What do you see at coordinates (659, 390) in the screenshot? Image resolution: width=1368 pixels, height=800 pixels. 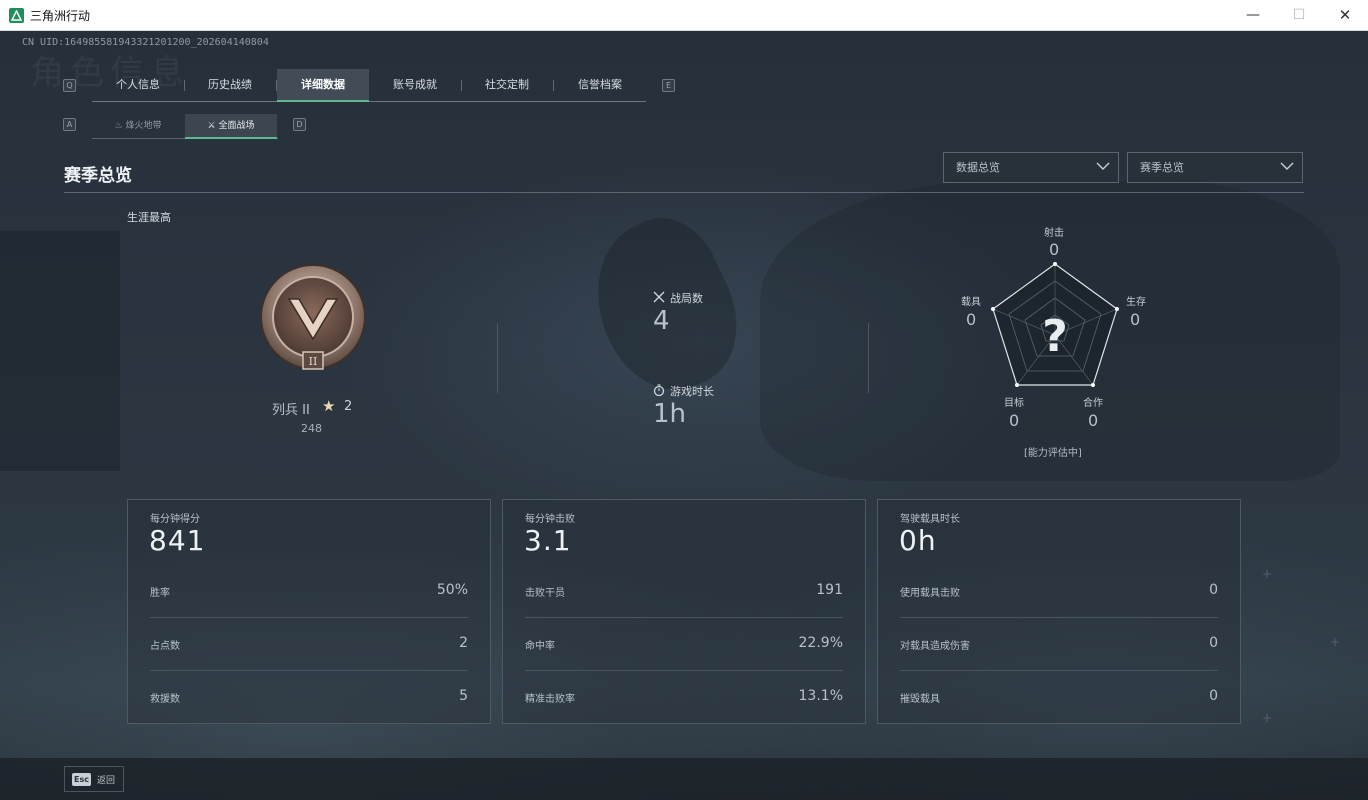 I see `stopwatch-icon` at bounding box center [659, 390].